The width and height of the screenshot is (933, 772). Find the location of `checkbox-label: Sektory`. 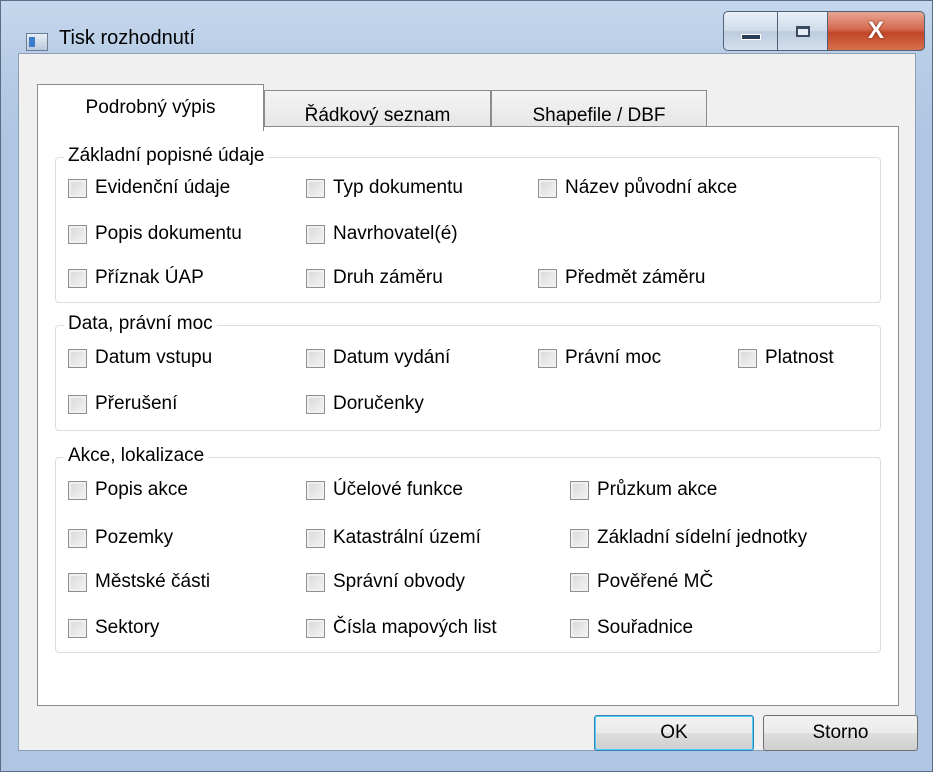

checkbox-label: Sektory is located at coordinates (127, 627).